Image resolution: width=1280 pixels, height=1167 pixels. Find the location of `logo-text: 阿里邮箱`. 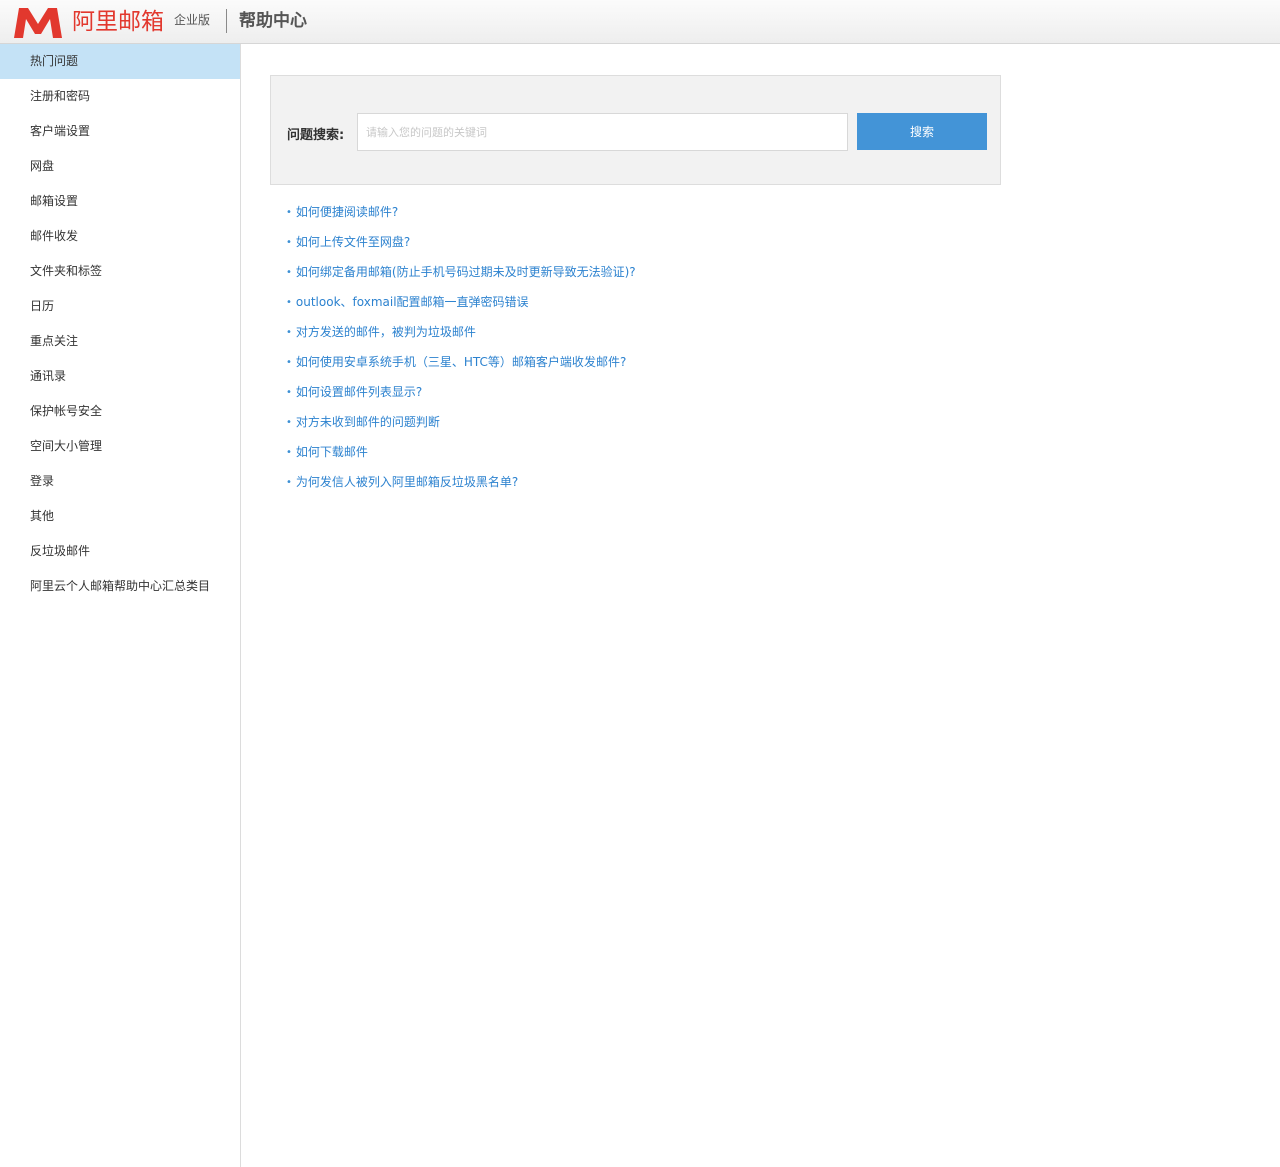

logo-text: 阿里邮箱 is located at coordinates (118, 22).